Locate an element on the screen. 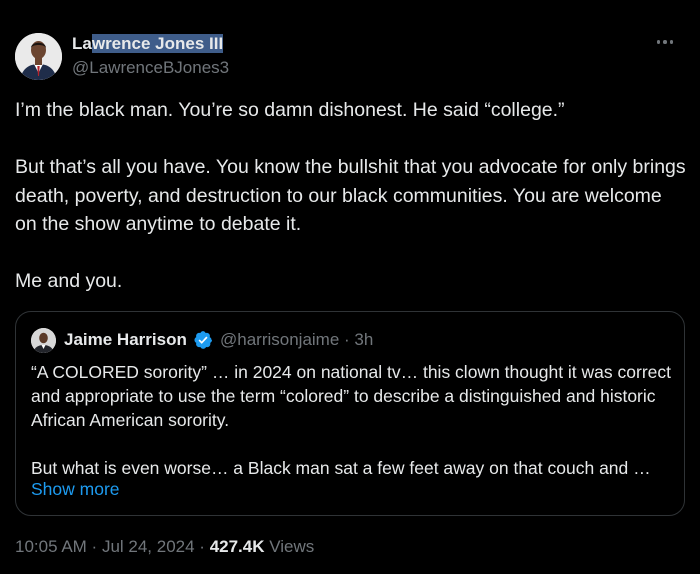 The height and width of the screenshot is (574, 700). views-count: 427.4K is located at coordinates (237, 546).